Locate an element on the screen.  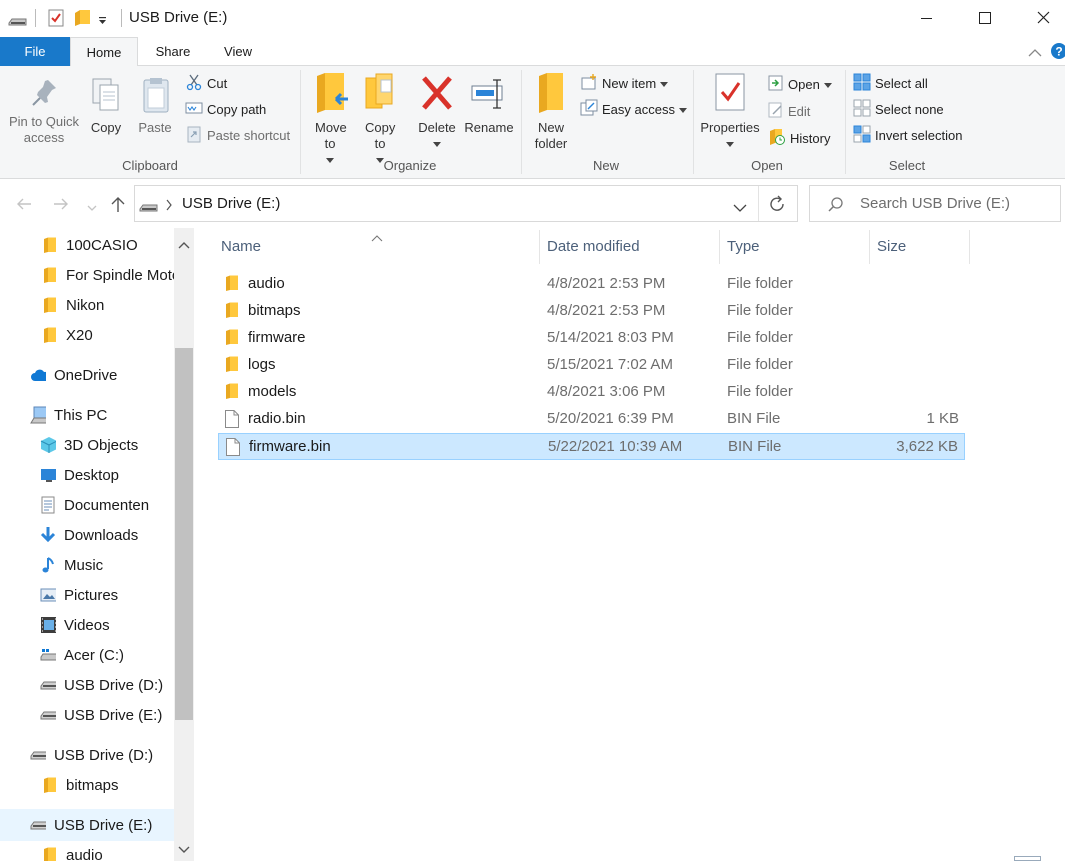
new-folder-icon is located at coordinates (551, 96).